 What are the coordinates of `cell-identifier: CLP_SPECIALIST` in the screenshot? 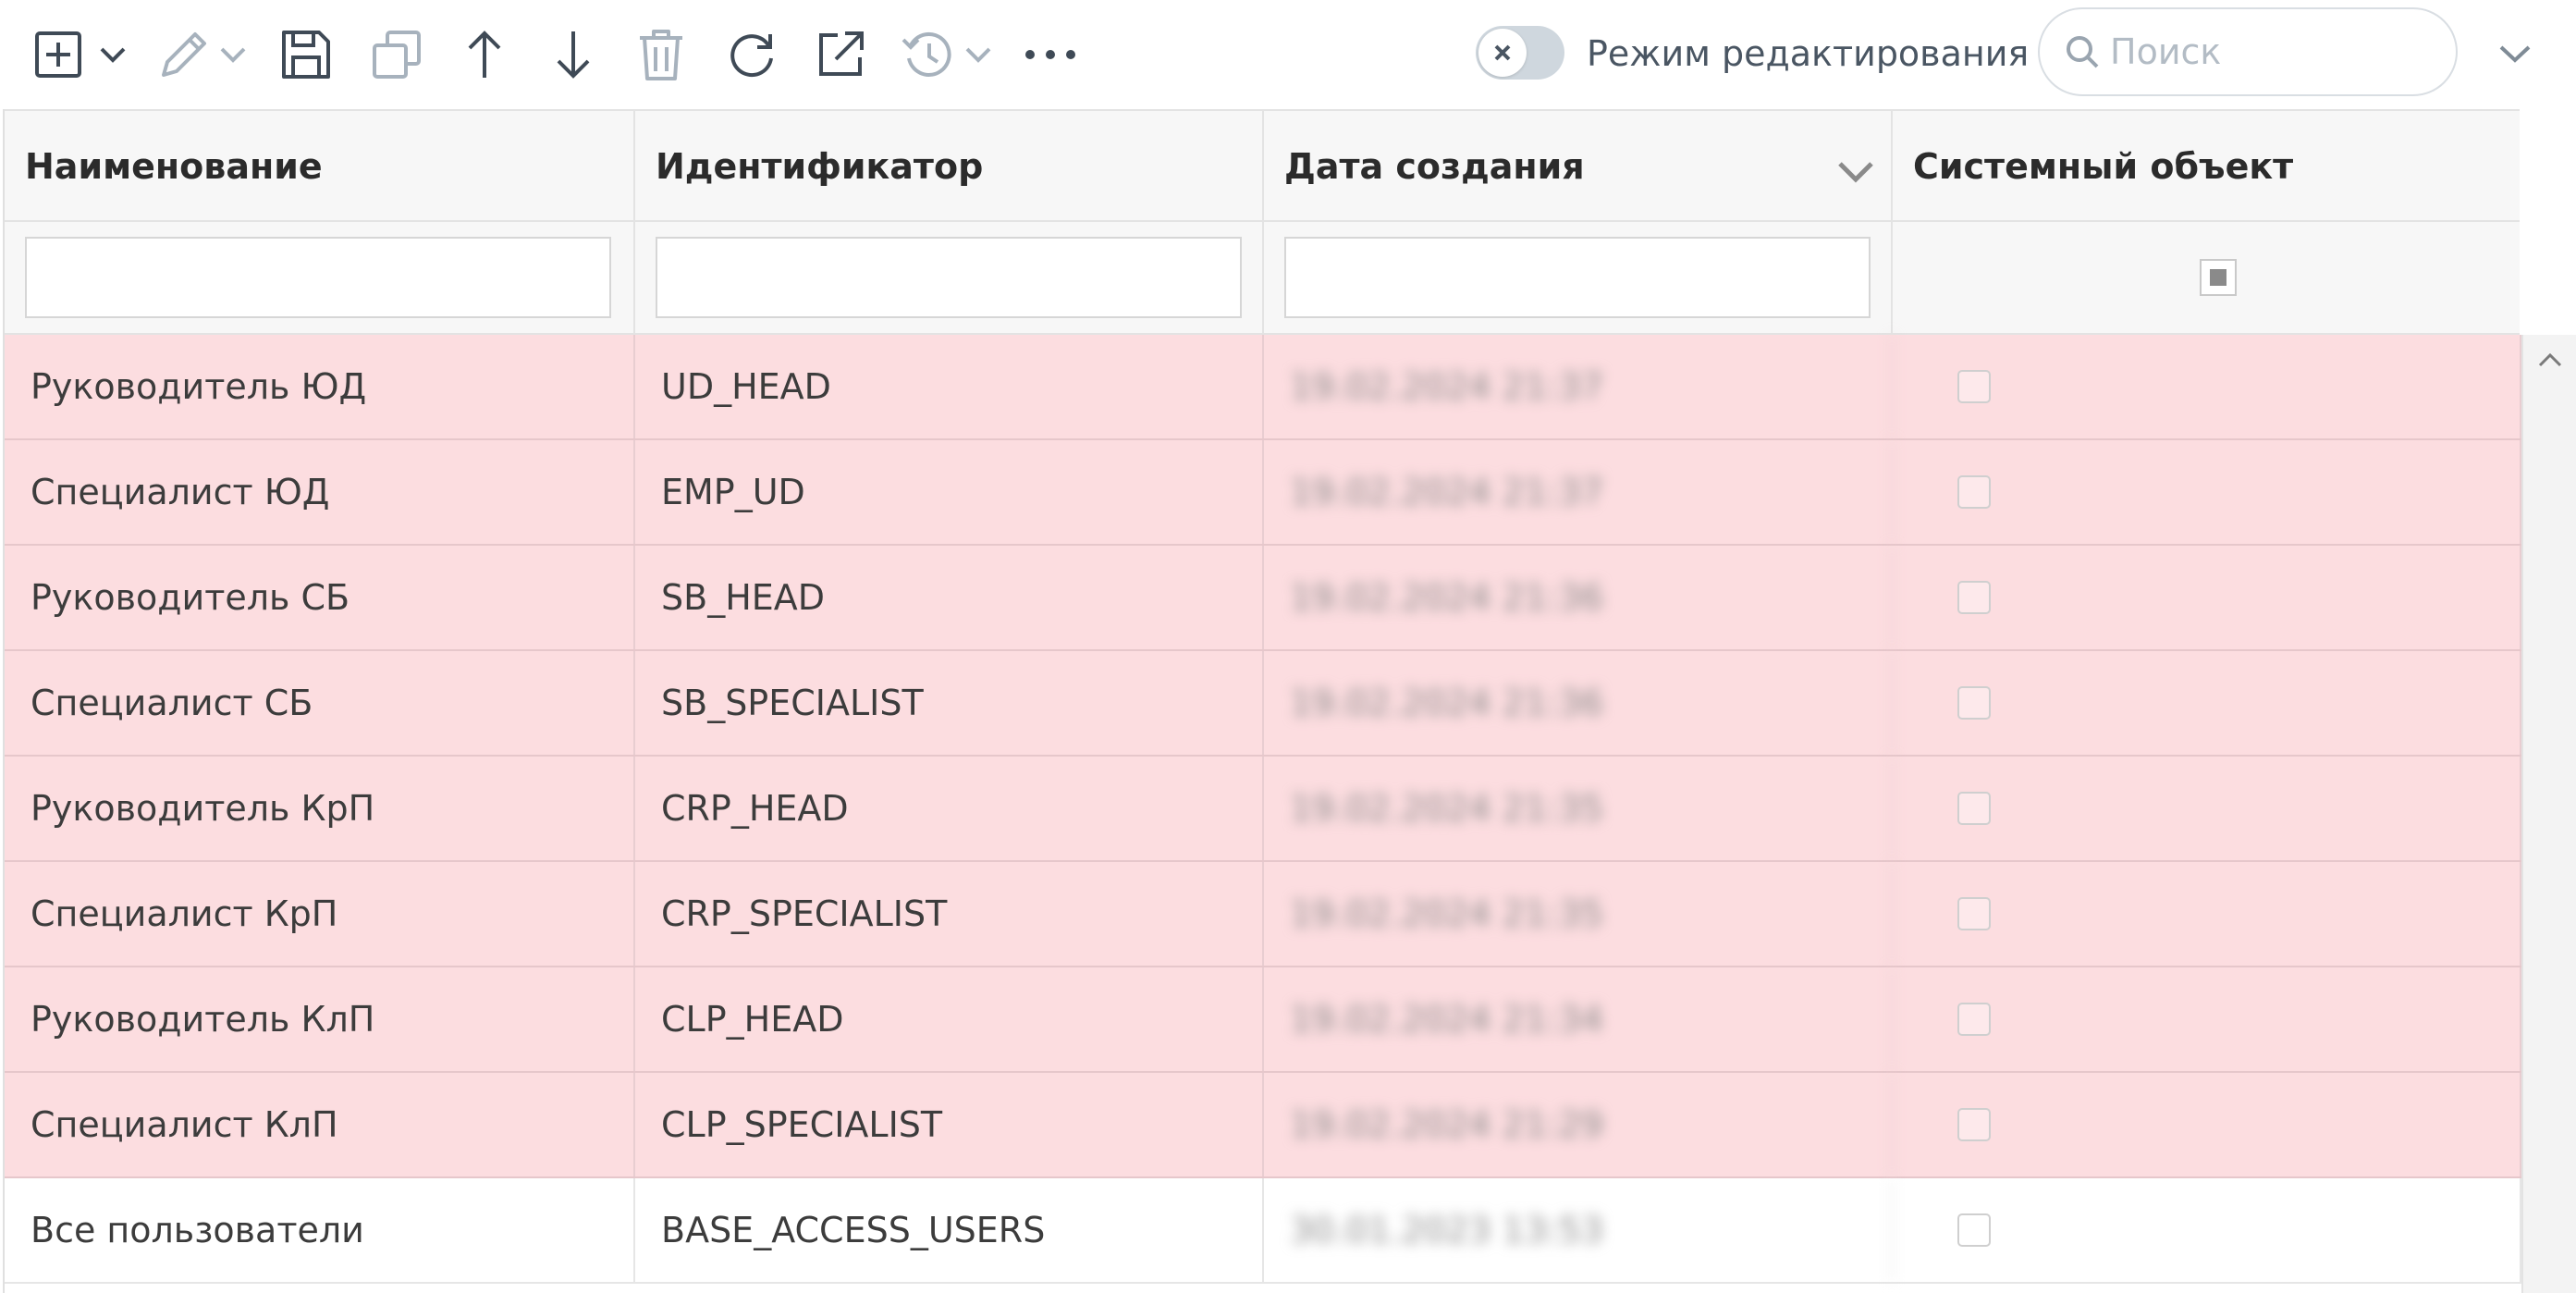 It's located at (949, 1125).